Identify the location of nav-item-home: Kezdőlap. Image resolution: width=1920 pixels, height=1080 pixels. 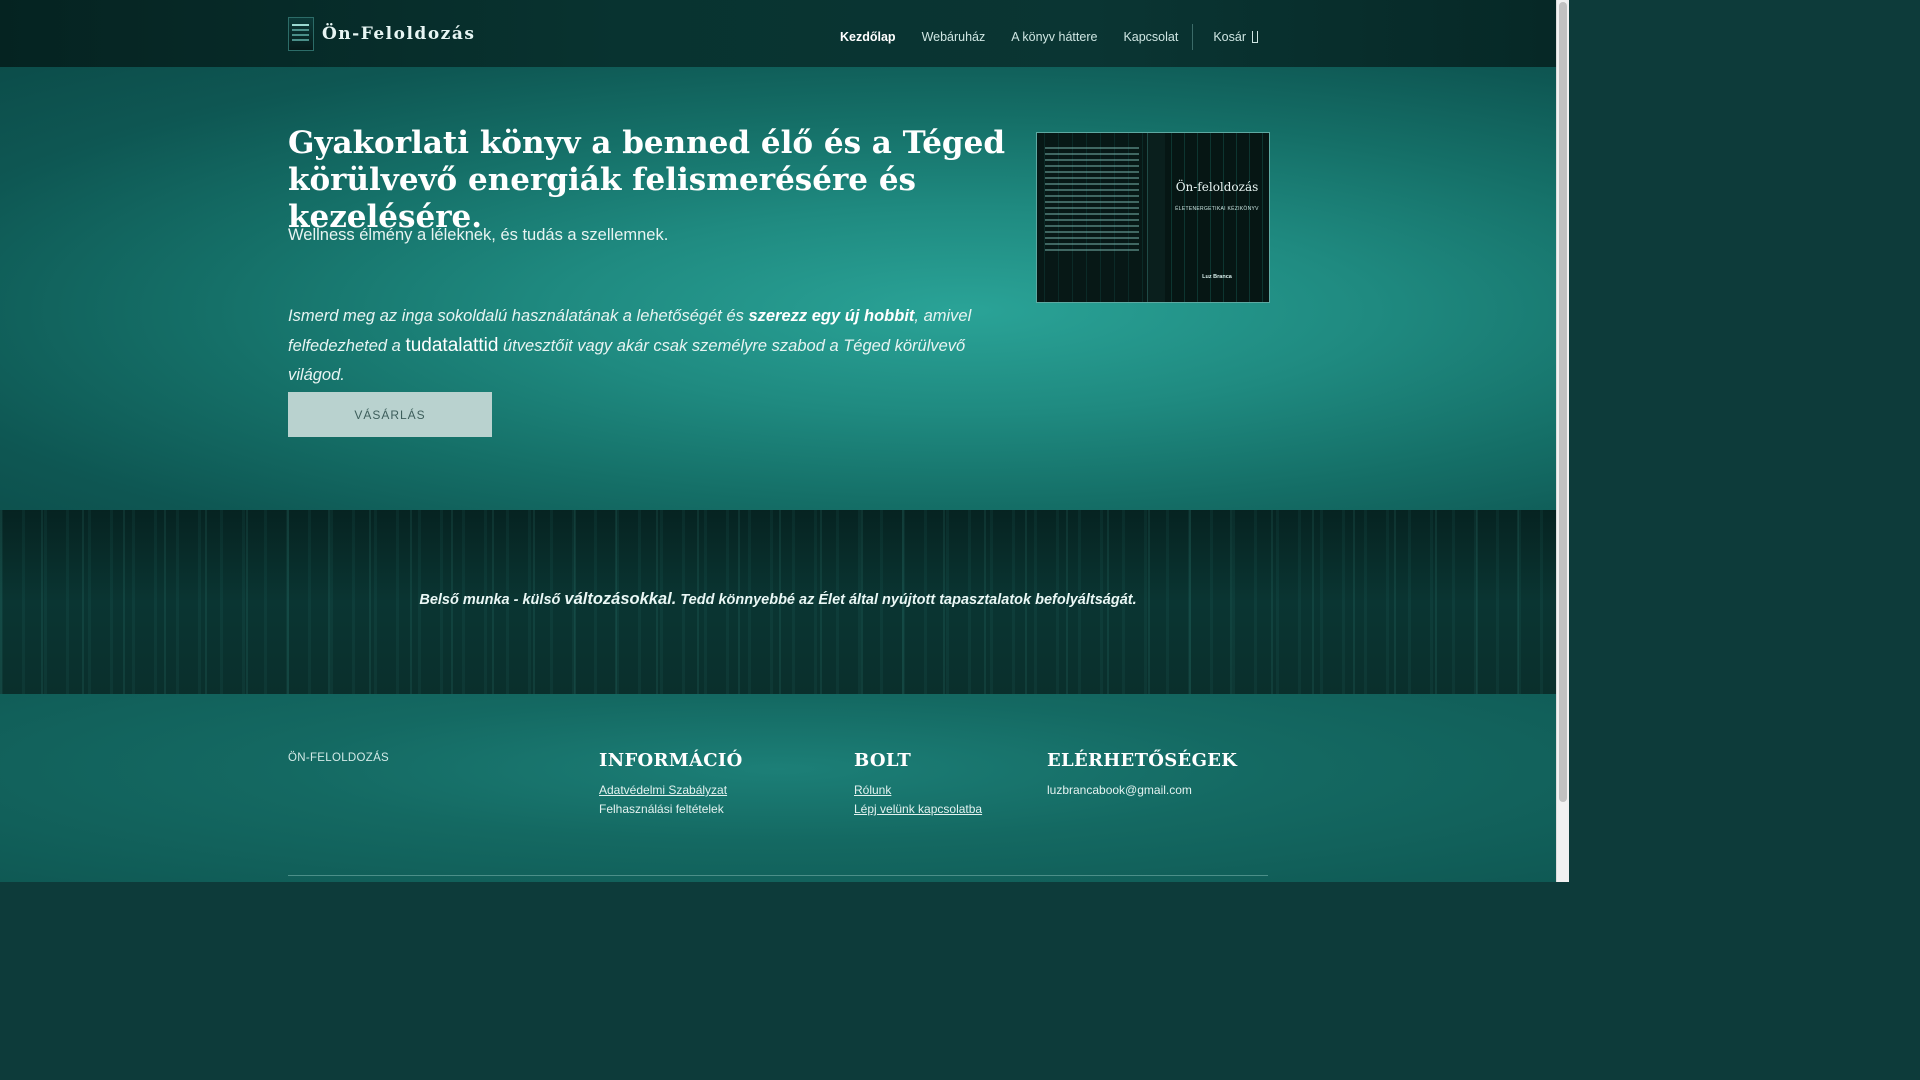
(868, 37).